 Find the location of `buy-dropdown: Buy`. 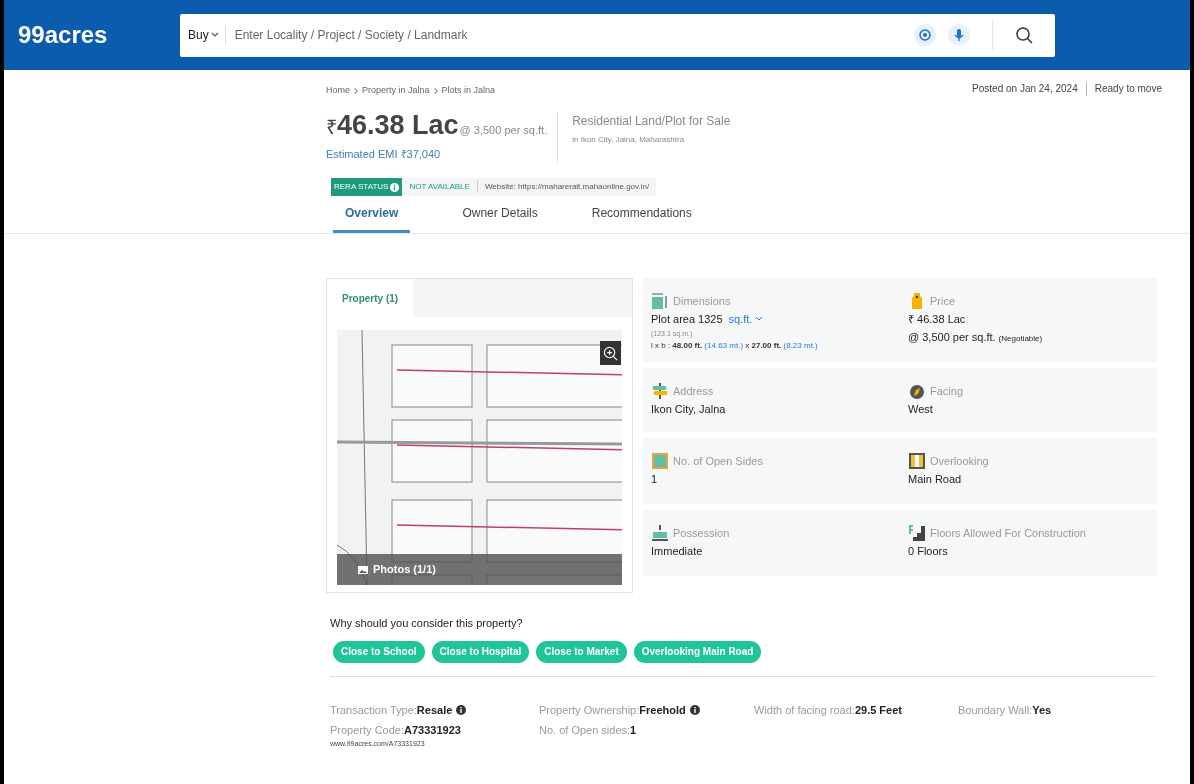

buy-dropdown: Buy is located at coordinates (203, 35).